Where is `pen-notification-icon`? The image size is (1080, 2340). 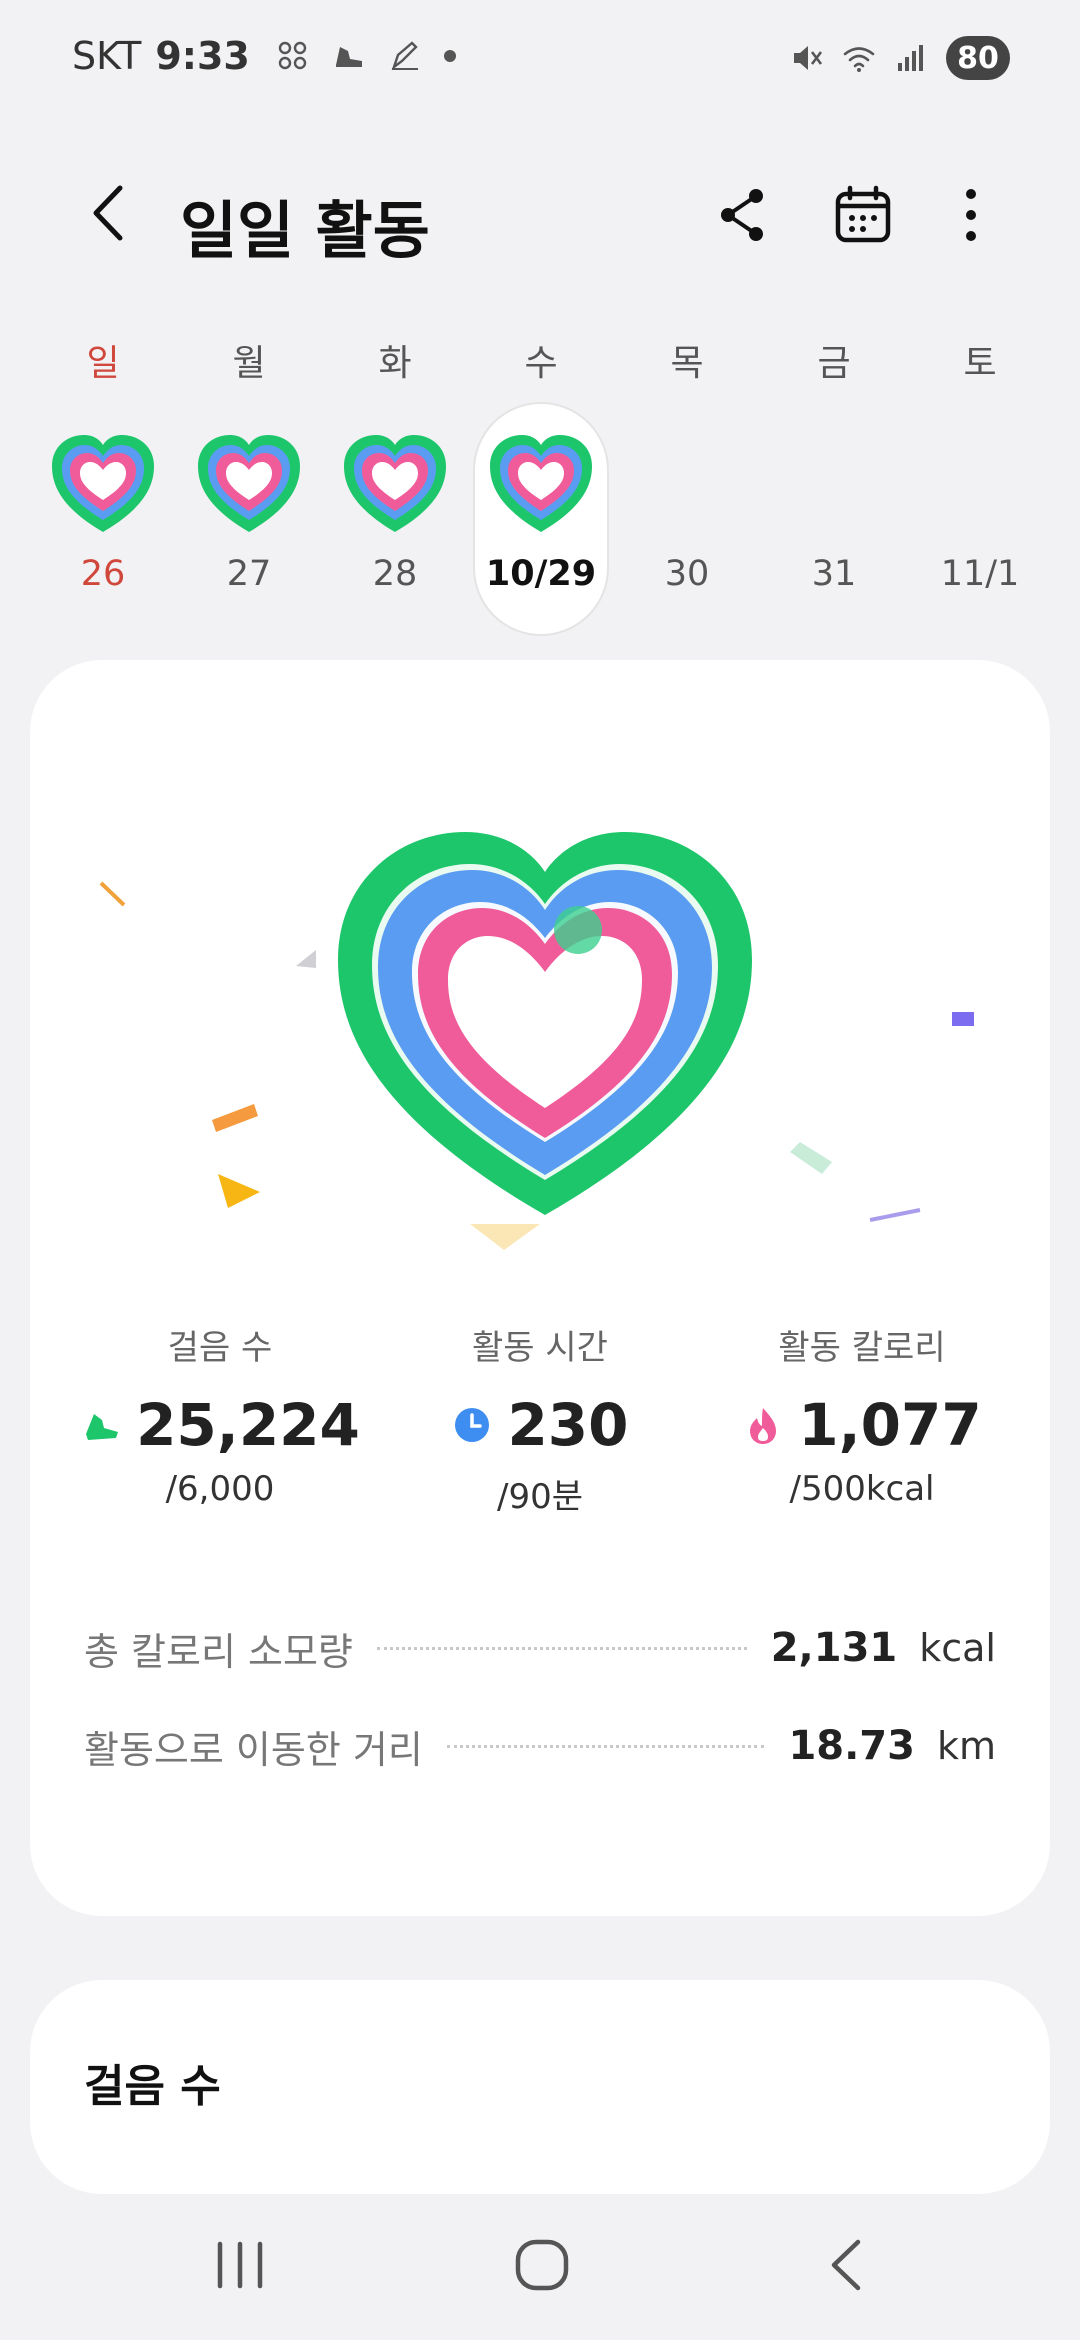
pen-notification-icon is located at coordinates (404, 56).